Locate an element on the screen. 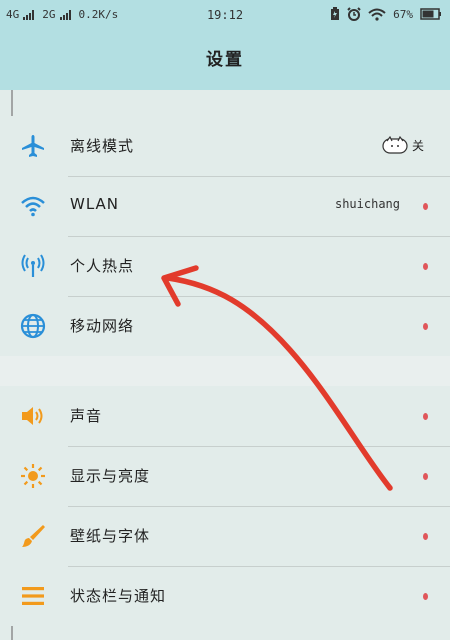 The image size is (450, 640). page-title: 设置 is located at coordinates (225, 60).